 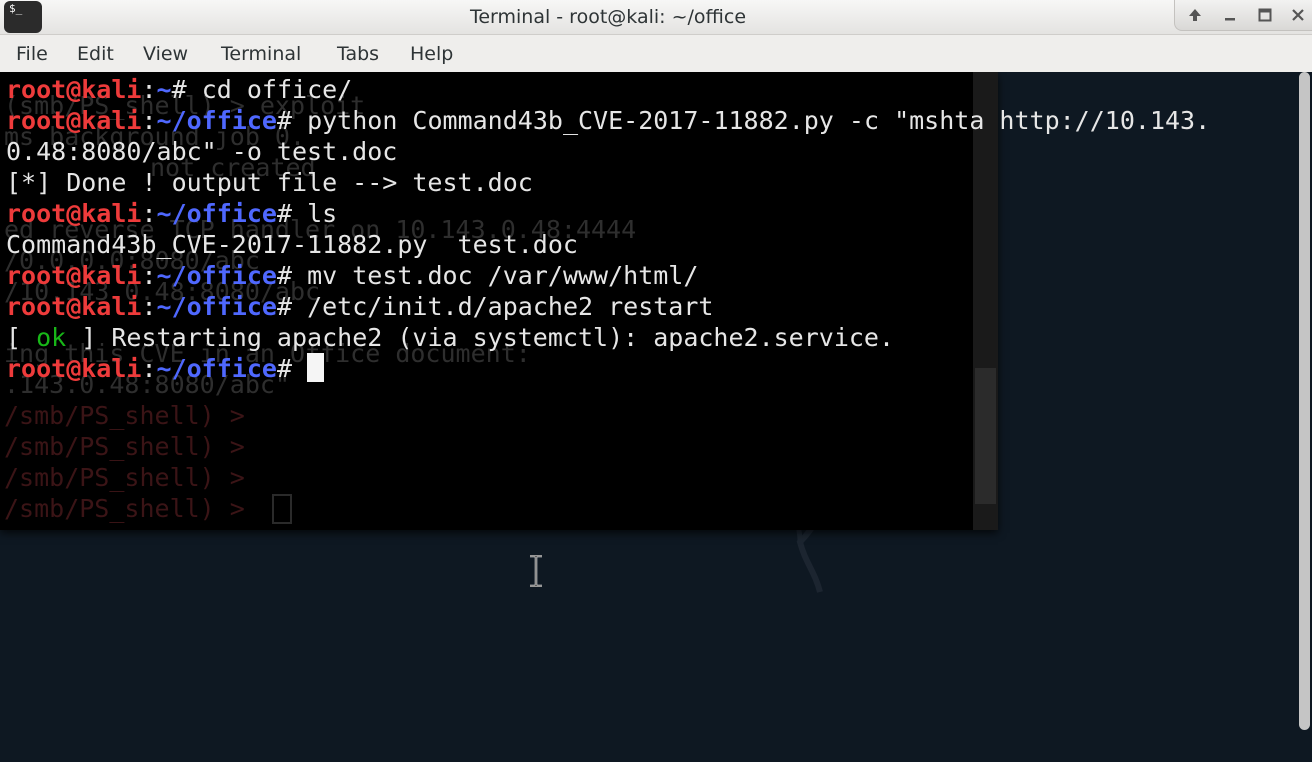 What do you see at coordinates (165, 368) in the screenshot?
I see `terminal-line: root@kali:~/office#` at bounding box center [165, 368].